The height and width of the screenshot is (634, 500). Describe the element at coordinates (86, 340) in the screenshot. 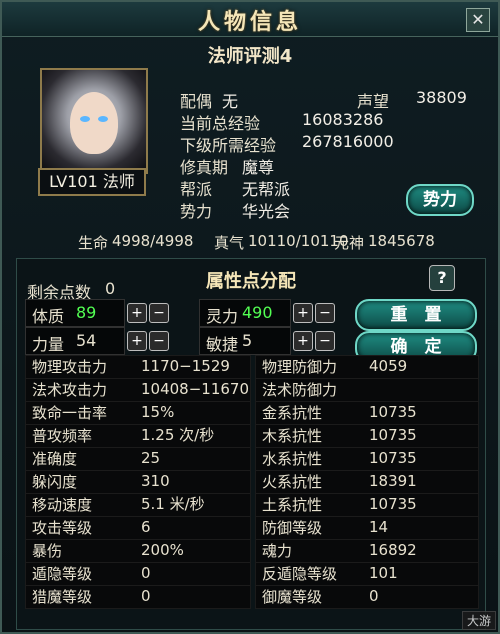

I see `strength-value: 54` at that location.